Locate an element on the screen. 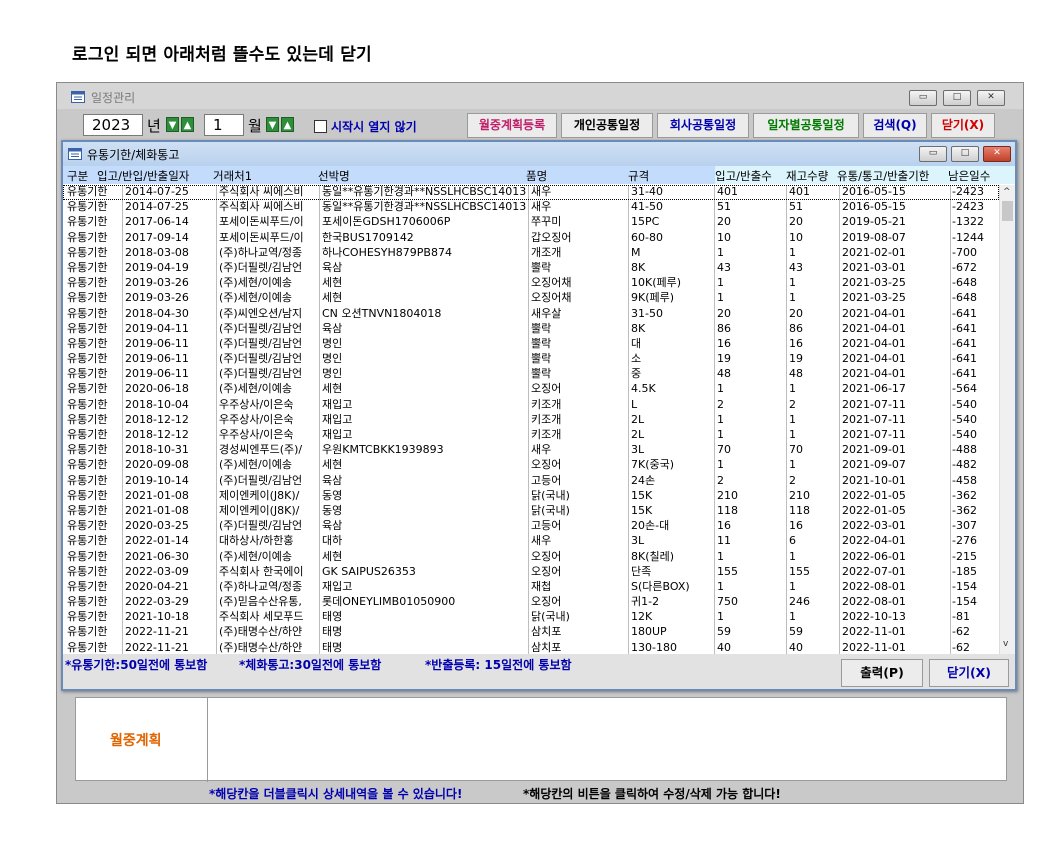 Image resolution: width=1064 pixels, height=861 pixels. monthly-plan-label: 월중계획 is located at coordinates (136, 741).